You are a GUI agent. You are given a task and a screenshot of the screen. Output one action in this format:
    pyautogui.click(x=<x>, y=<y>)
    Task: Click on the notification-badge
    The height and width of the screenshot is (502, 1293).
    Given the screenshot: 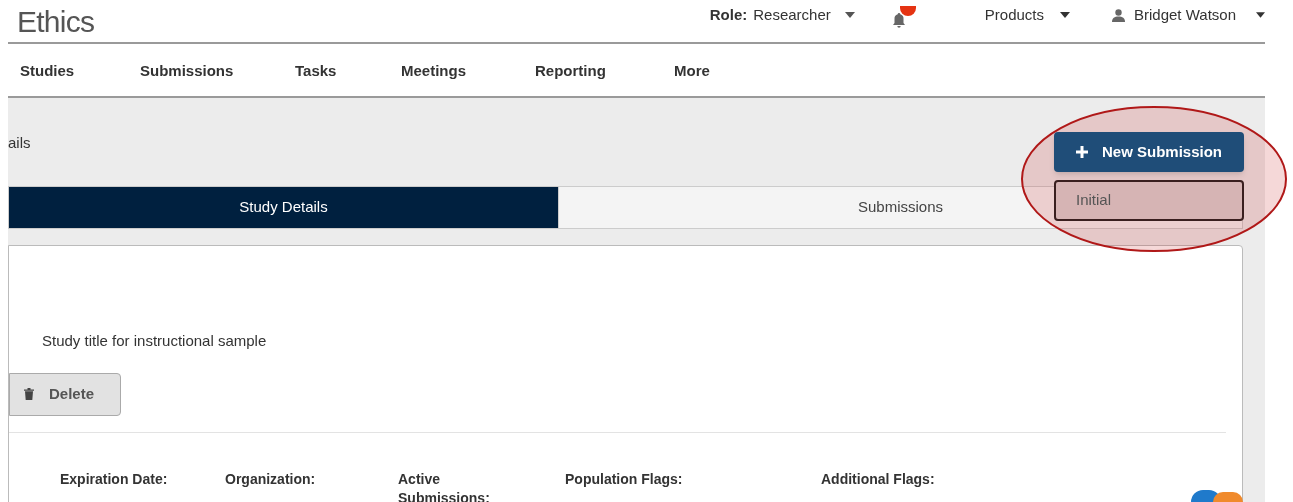 What is the action you would take?
    pyautogui.click(x=907, y=11)
    